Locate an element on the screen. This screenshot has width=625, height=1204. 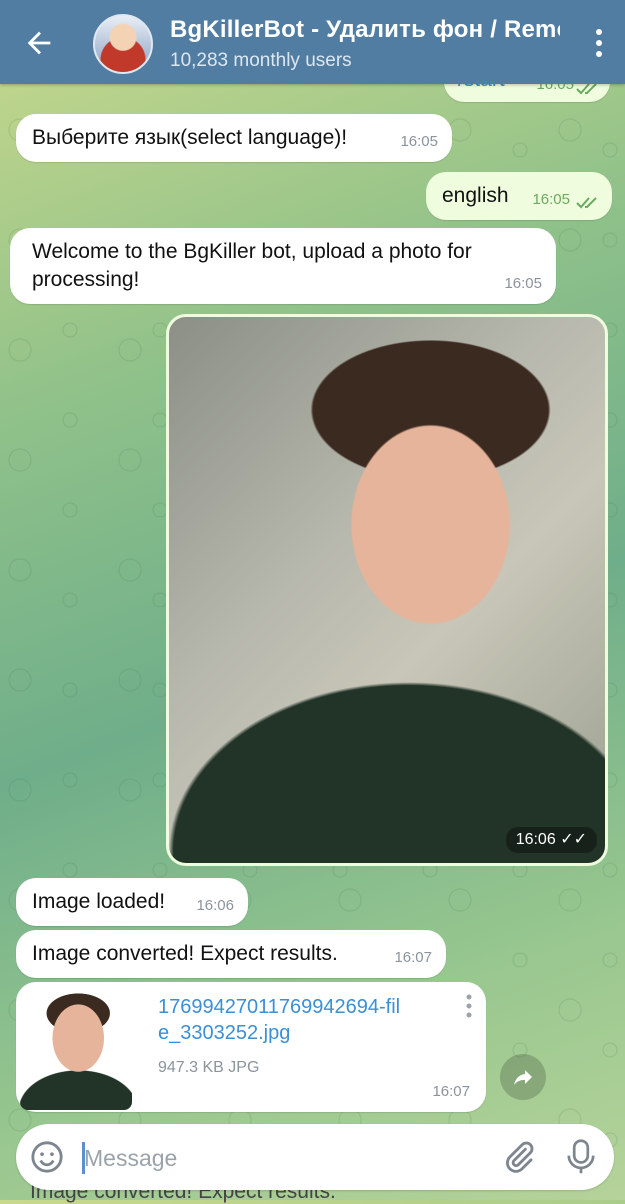
message-text: Image loaded! is located at coordinates (99, 901).